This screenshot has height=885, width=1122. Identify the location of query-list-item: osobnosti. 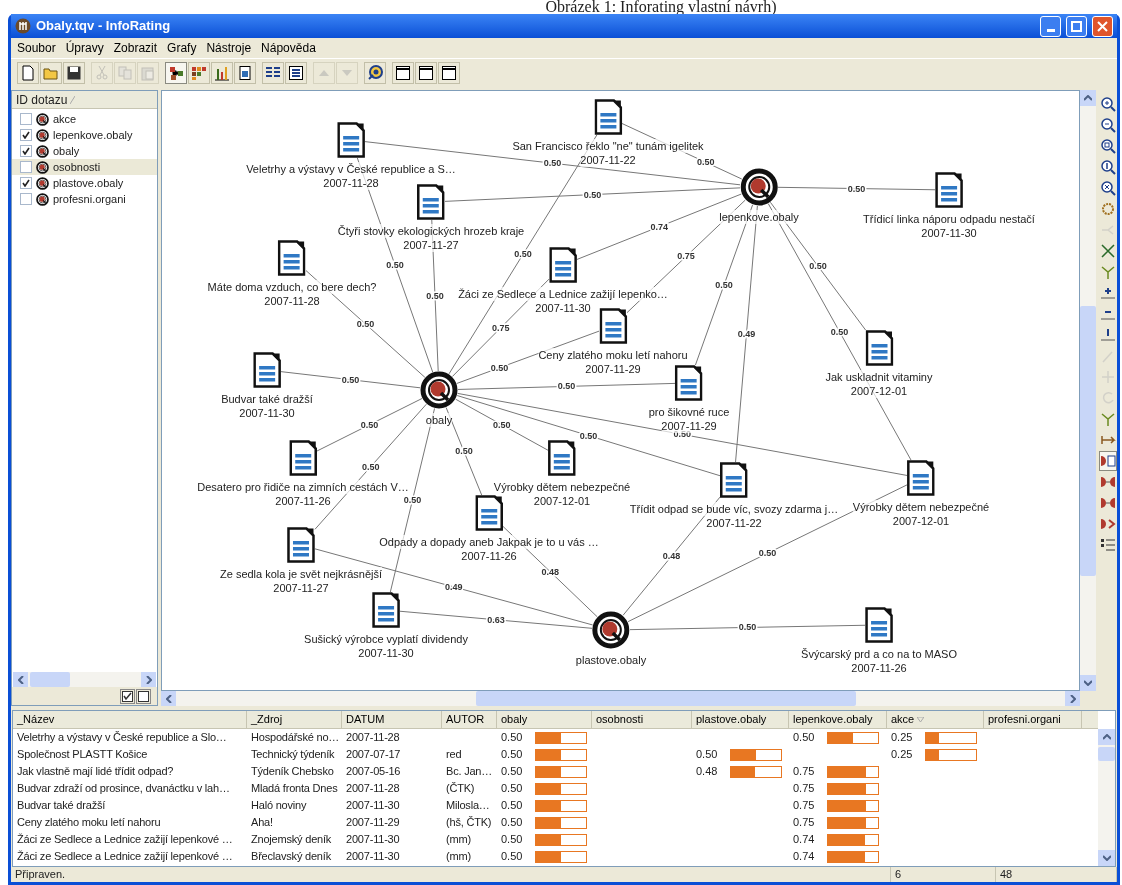
(84, 167).